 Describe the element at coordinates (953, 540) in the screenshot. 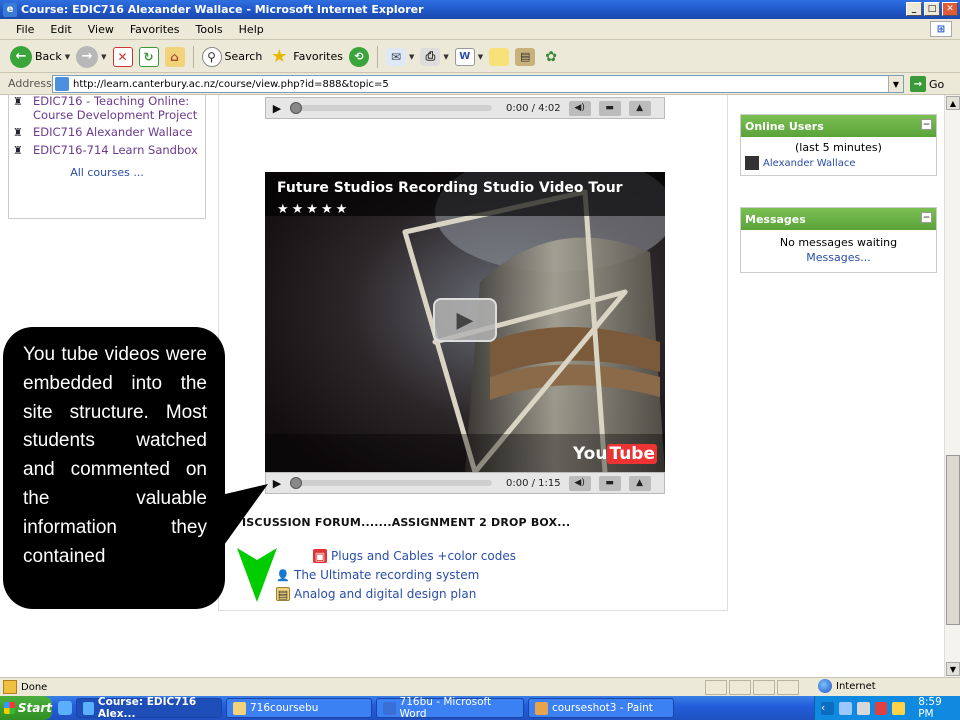

I see `scroll-thumb` at that location.